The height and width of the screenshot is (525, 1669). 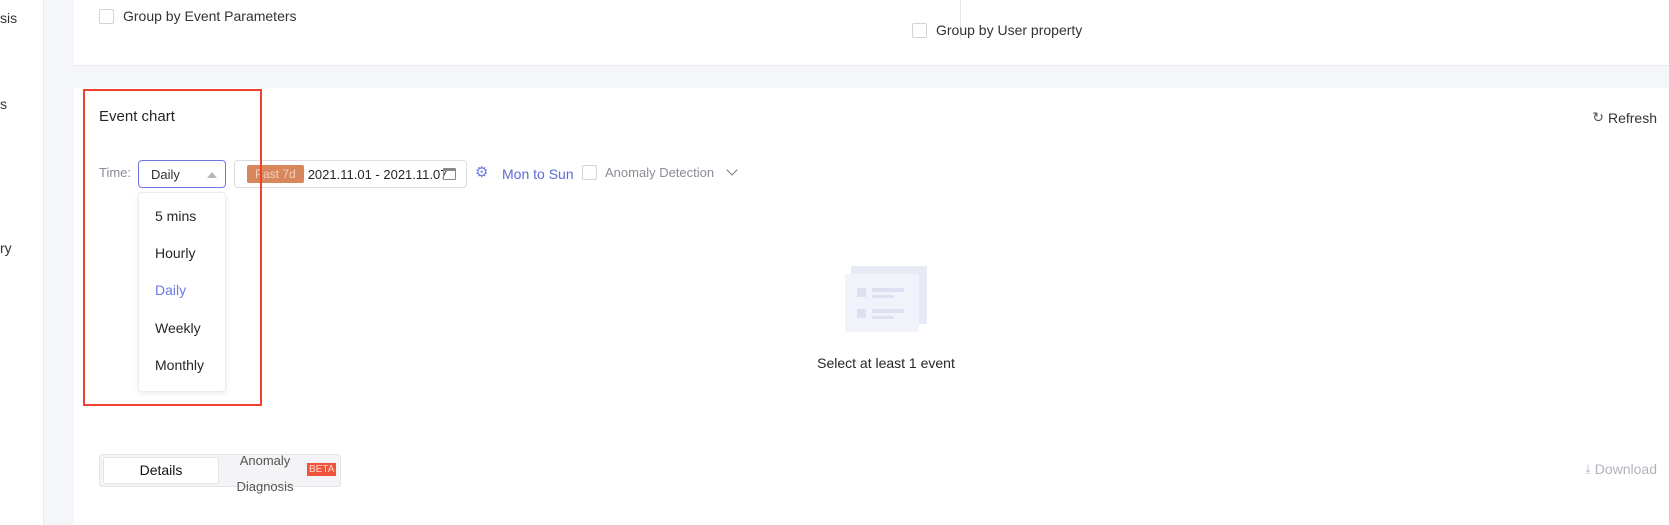 I want to click on group-by-user-property: Group by User property, so click(x=997, y=30).